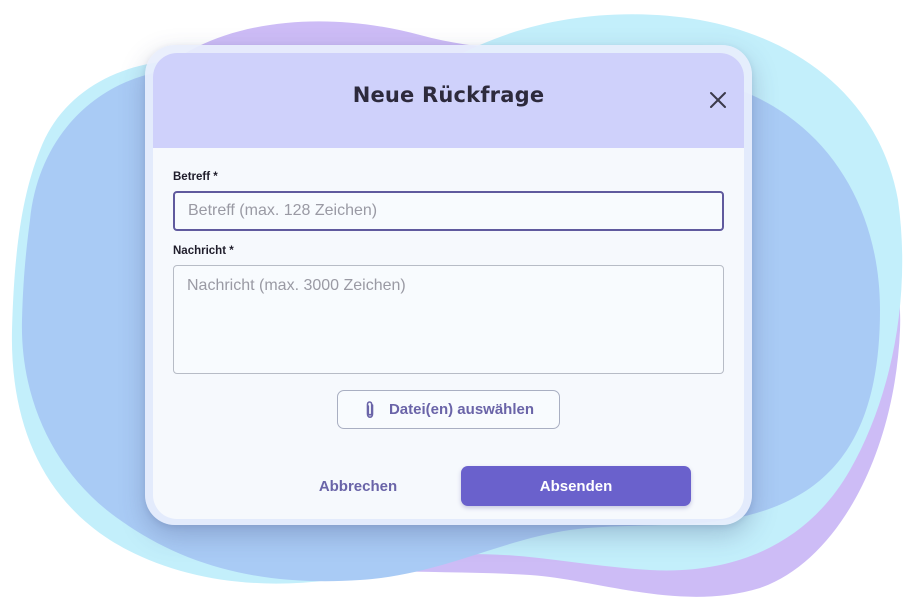  I want to click on subject-input, so click(448, 211).